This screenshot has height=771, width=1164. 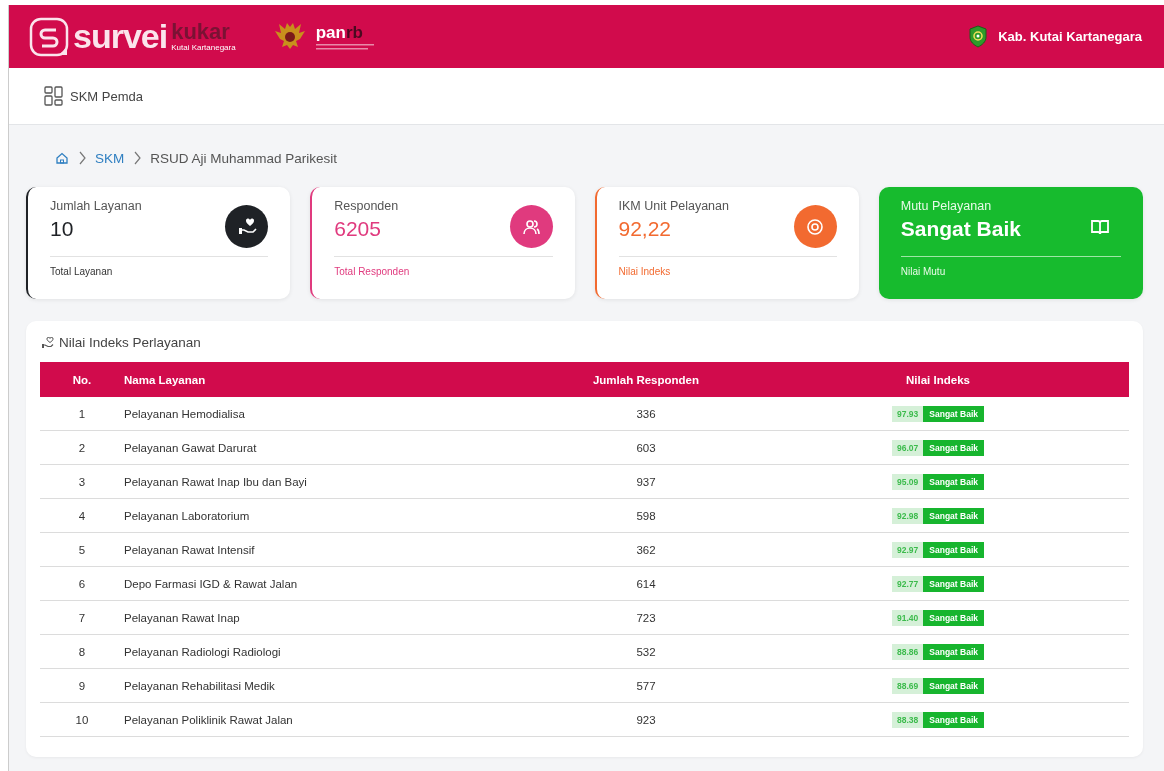 I want to click on breadcrumb-current: RSUD Aji Muhammad Parikesit, so click(x=244, y=158).